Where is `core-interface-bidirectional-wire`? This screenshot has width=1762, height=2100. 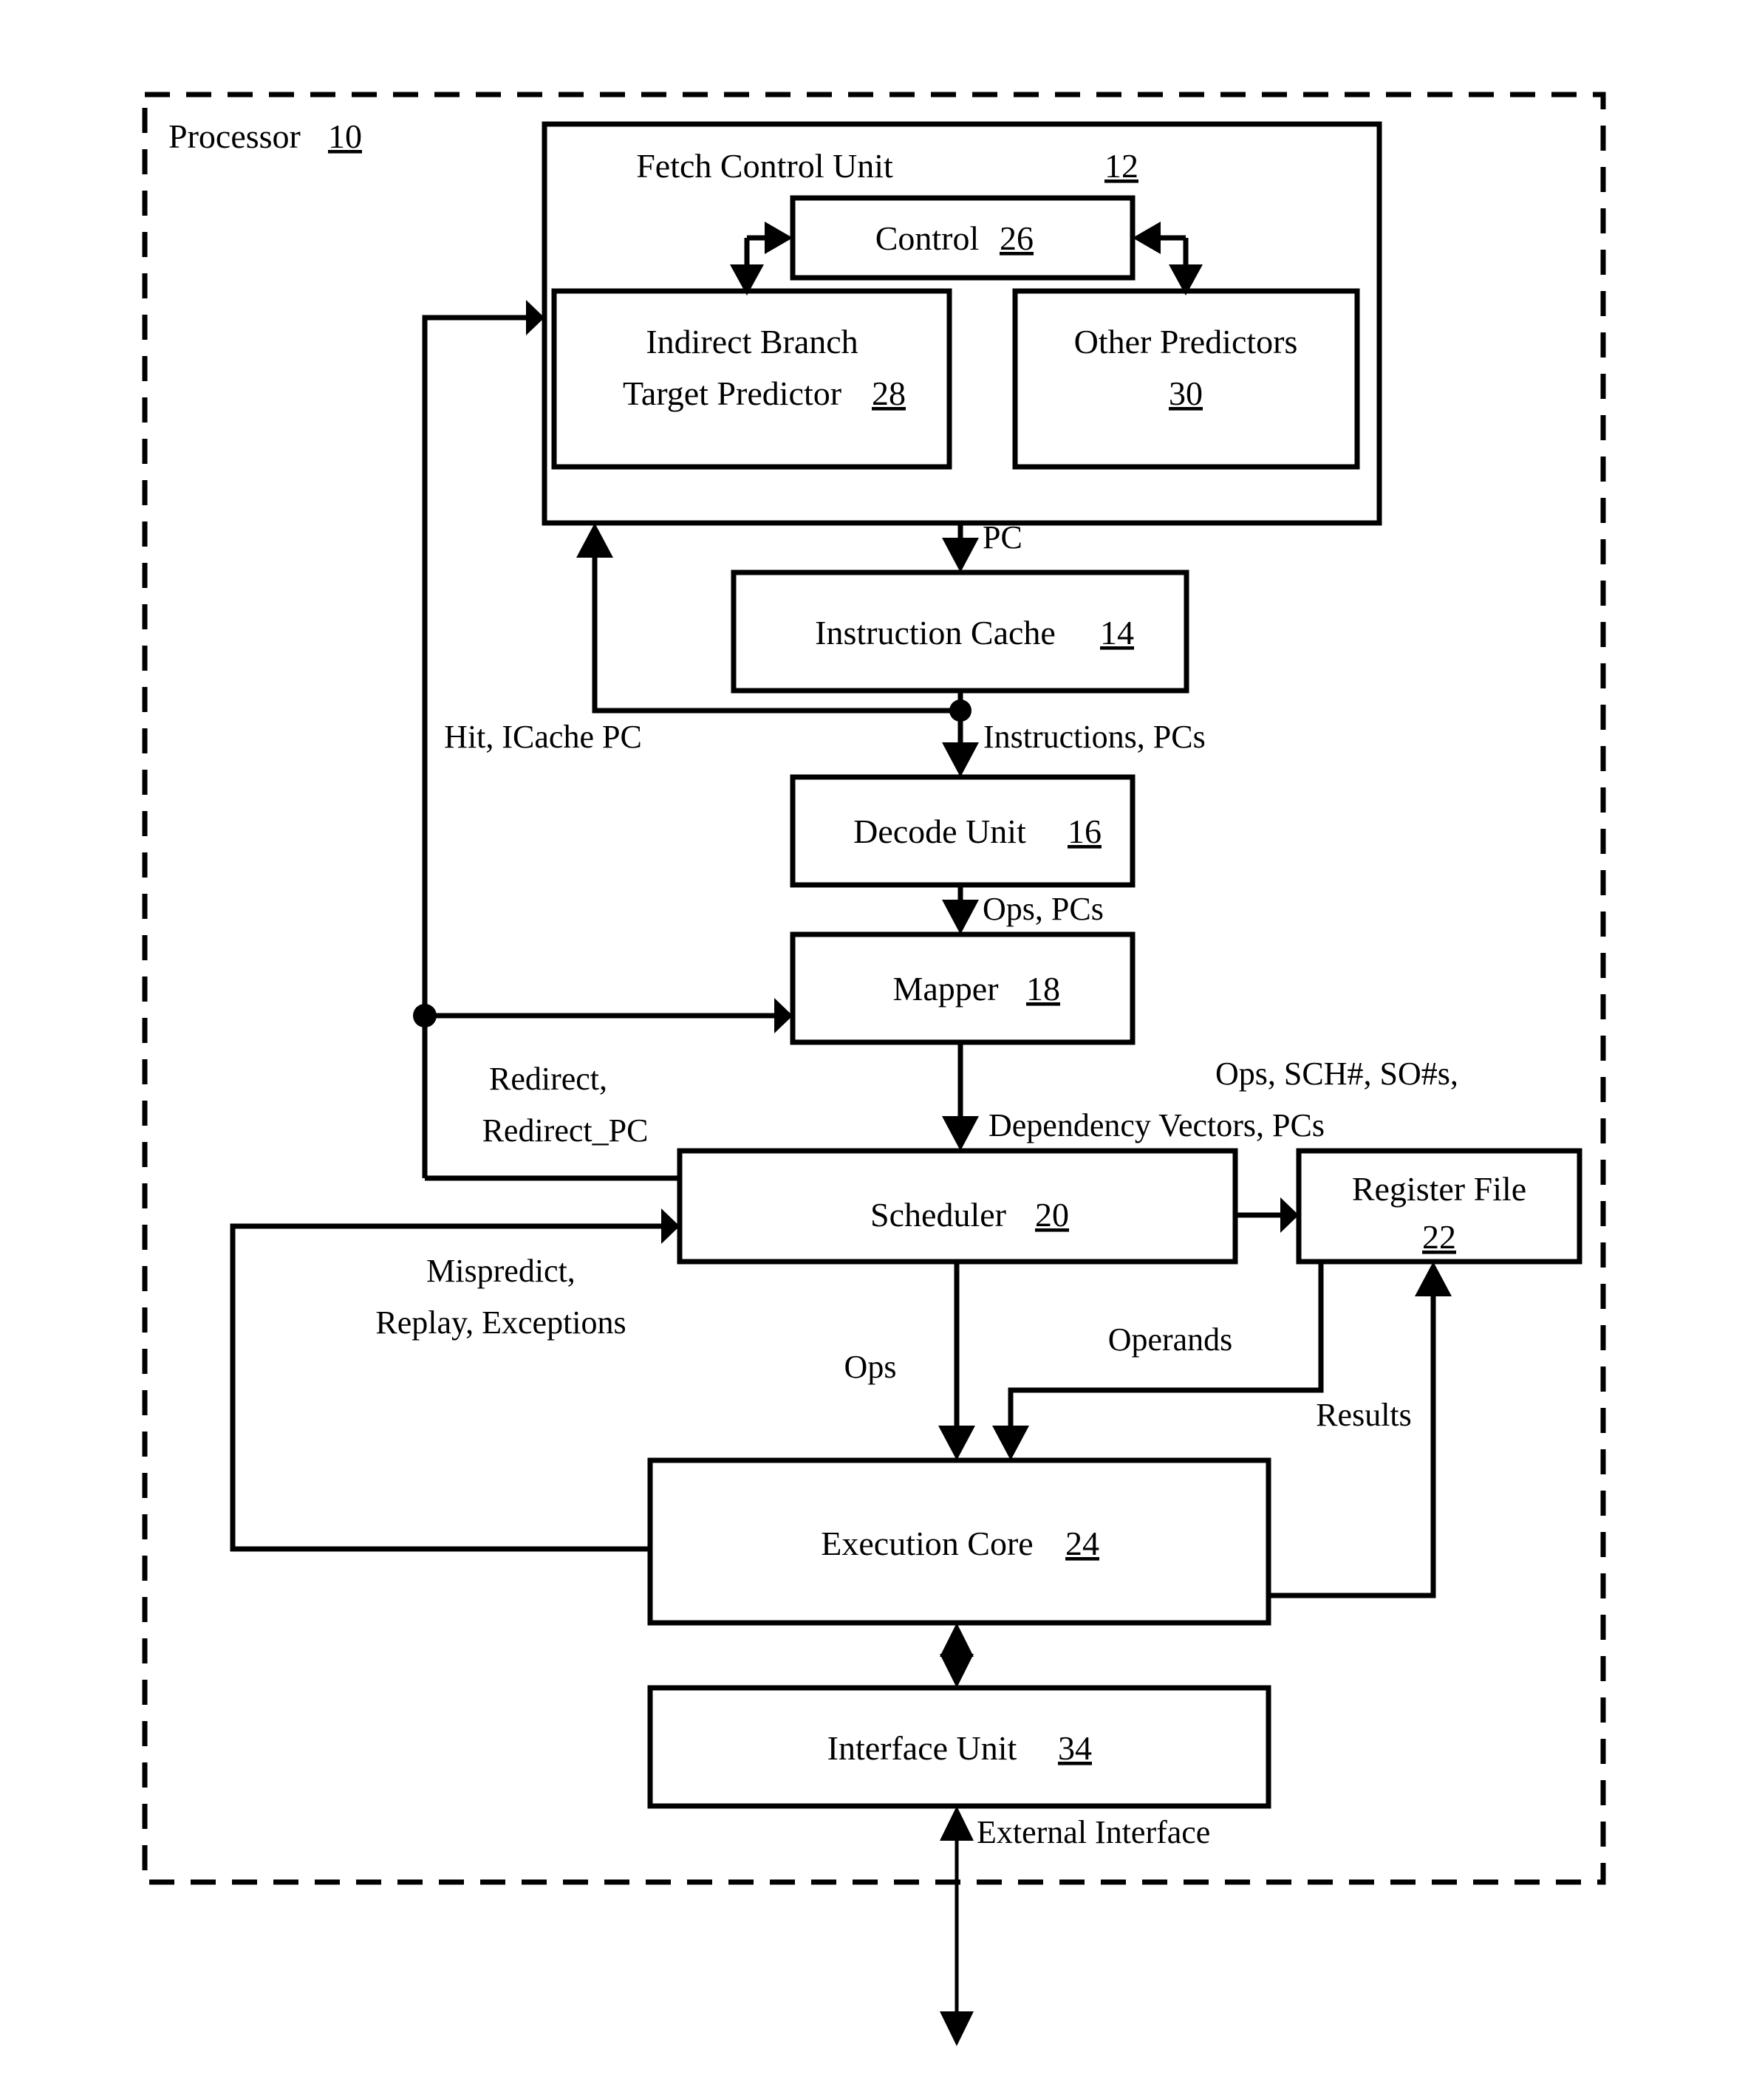
core-interface-bidirectional-wire is located at coordinates (957, 1655).